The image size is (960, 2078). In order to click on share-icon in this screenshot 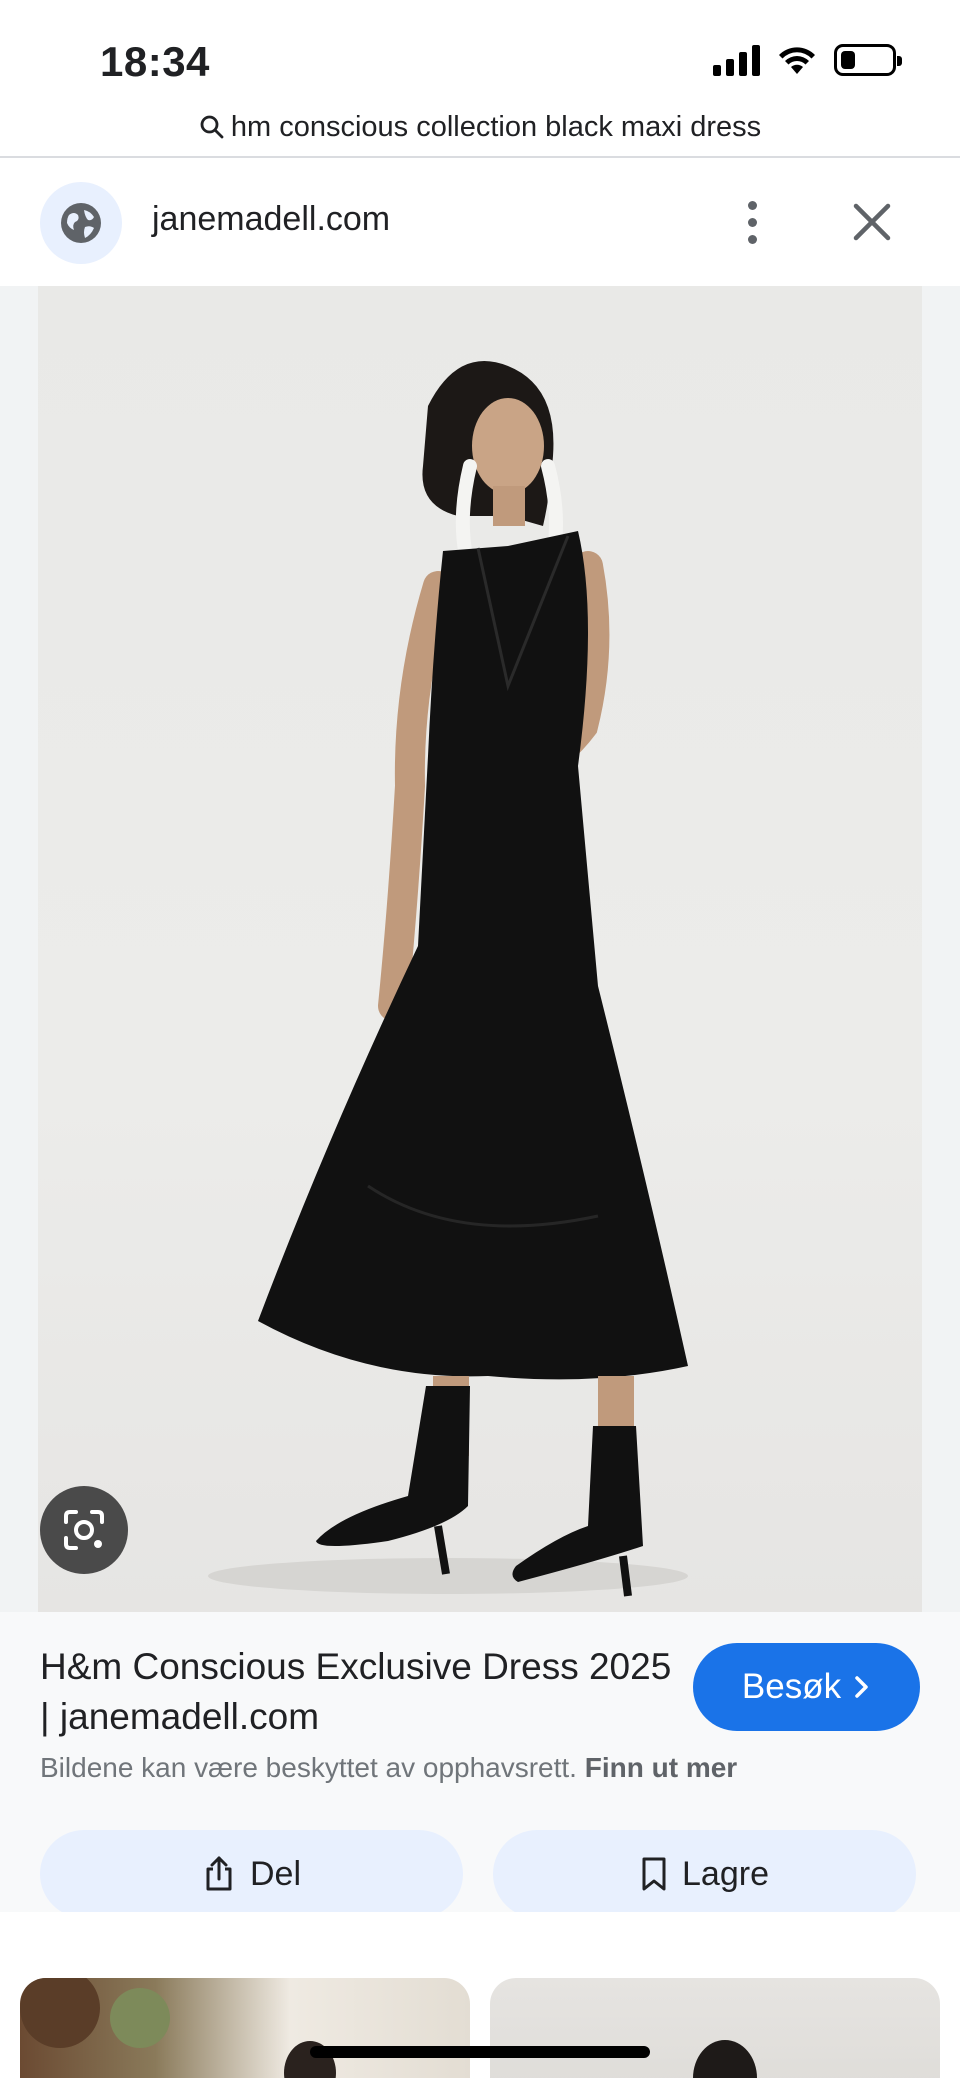, I will do `click(219, 1873)`.